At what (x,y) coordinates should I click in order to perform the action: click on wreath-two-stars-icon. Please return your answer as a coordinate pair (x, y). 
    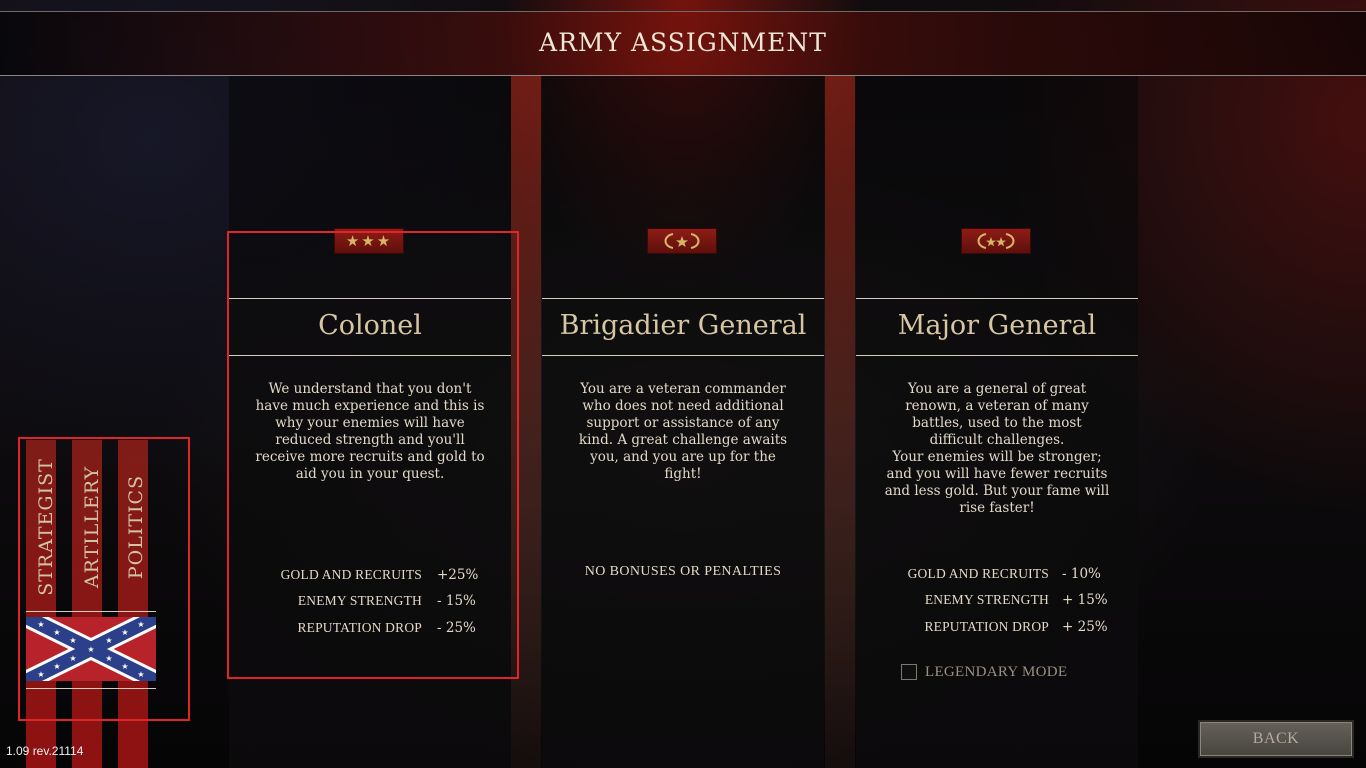
    Looking at the image, I should click on (996, 241).